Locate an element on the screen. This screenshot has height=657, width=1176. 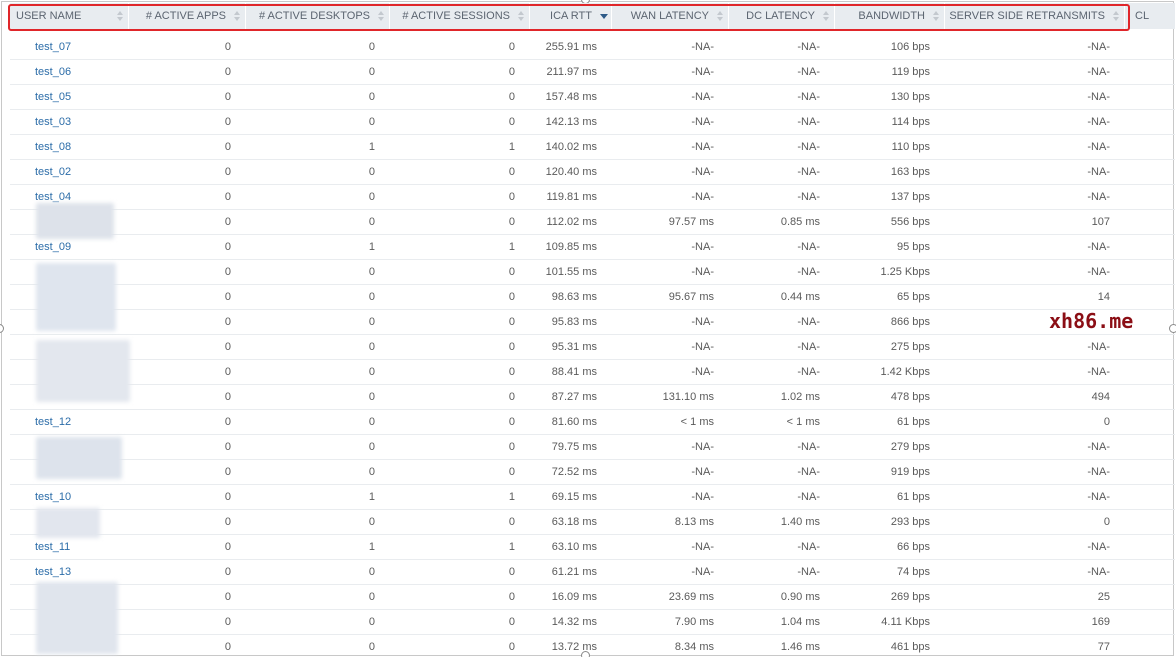
table-row: test_02 0 0 0 120.40 ms -NA- -NA- 163 bps -NA- is located at coordinates (592, 172).